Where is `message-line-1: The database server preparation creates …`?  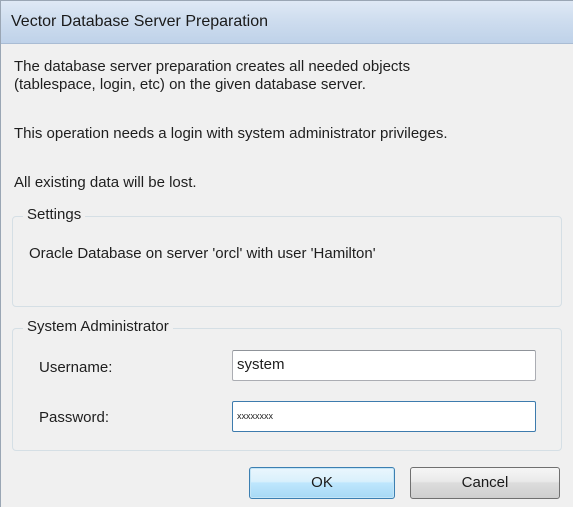 message-line-1: The database server preparation creates … is located at coordinates (212, 66).